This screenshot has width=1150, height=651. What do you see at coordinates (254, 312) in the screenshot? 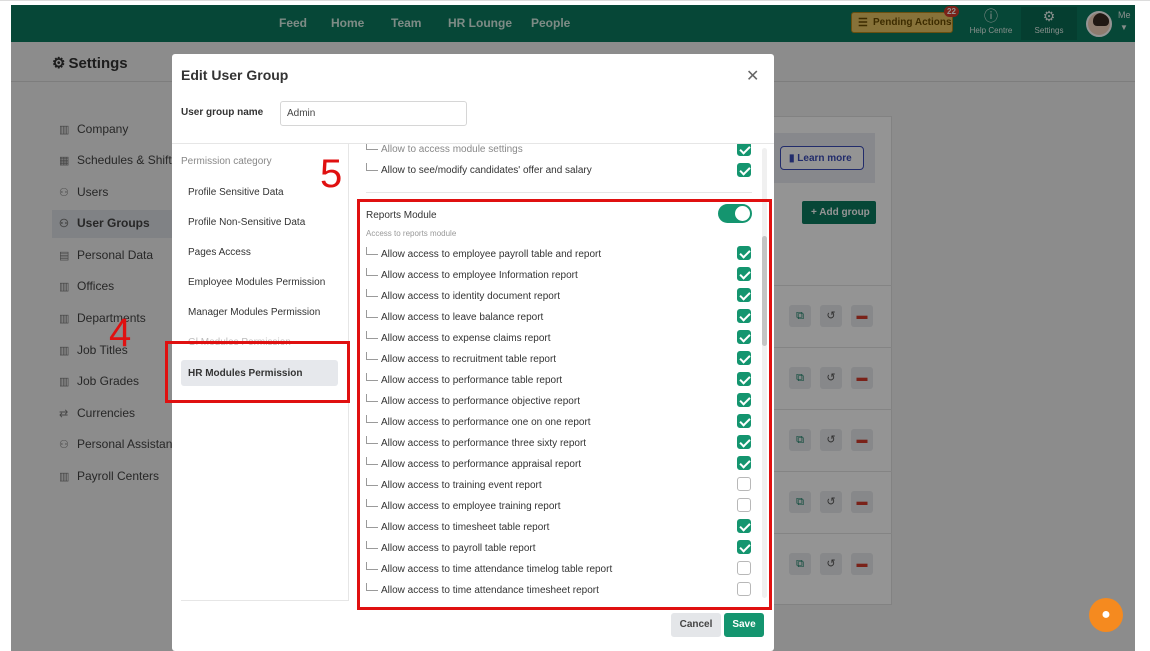
I see `category-manager-modules: Manager Modules Permission` at bounding box center [254, 312].